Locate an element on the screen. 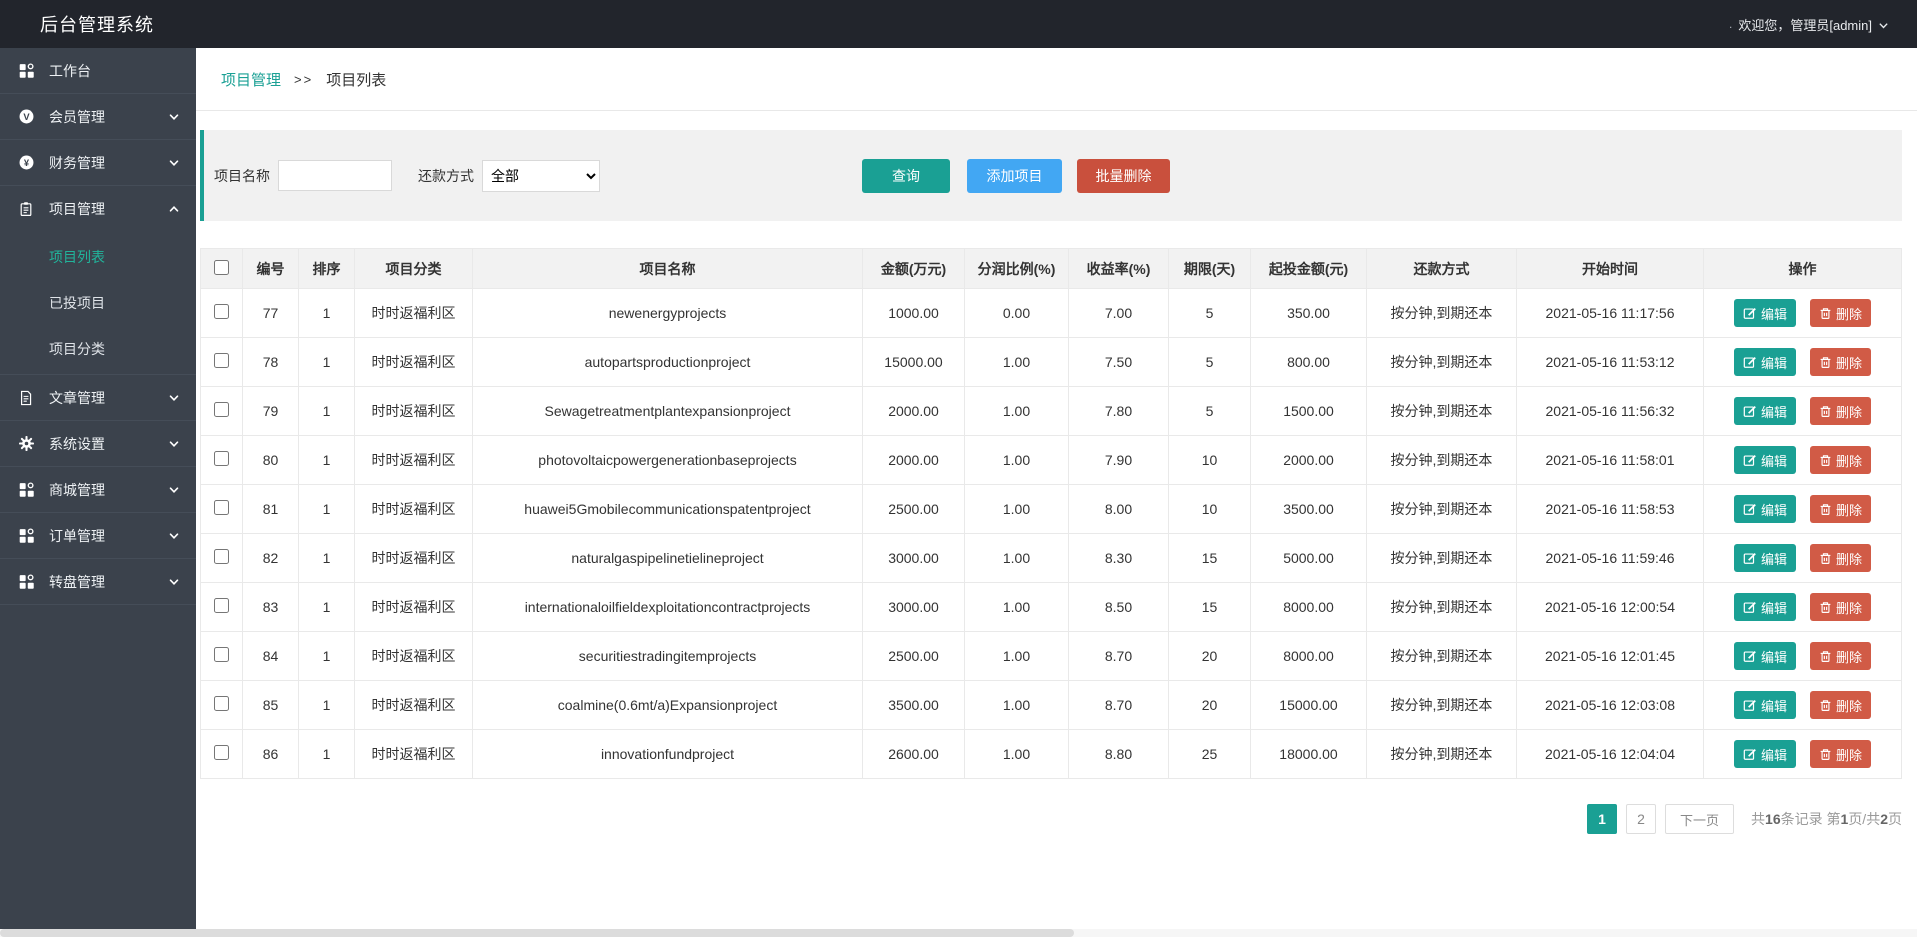 Image resolution: width=1917 pixels, height=937 pixels. select-all-checkbox is located at coordinates (221, 267).